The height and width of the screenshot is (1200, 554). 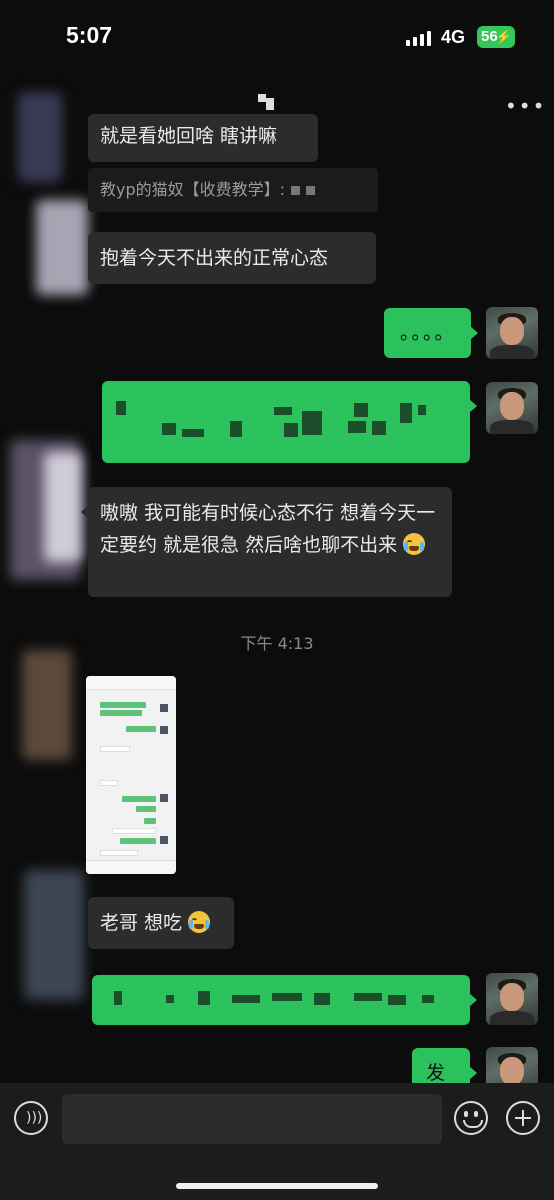 What do you see at coordinates (277, 643) in the screenshot?
I see `message-timestamp: 下午 4:13` at bounding box center [277, 643].